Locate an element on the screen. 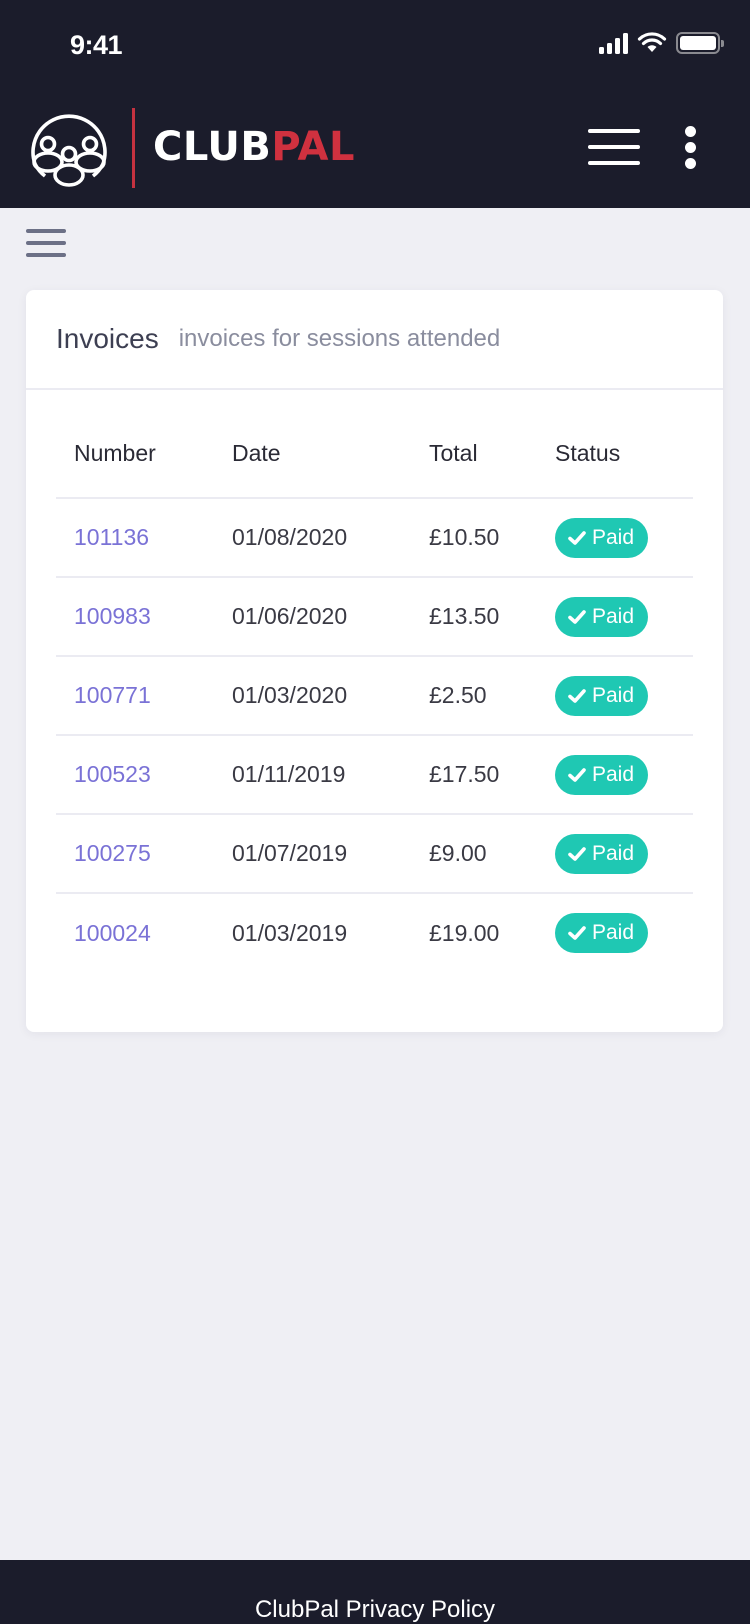  status-time: 9:41 is located at coordinates (96, 45).